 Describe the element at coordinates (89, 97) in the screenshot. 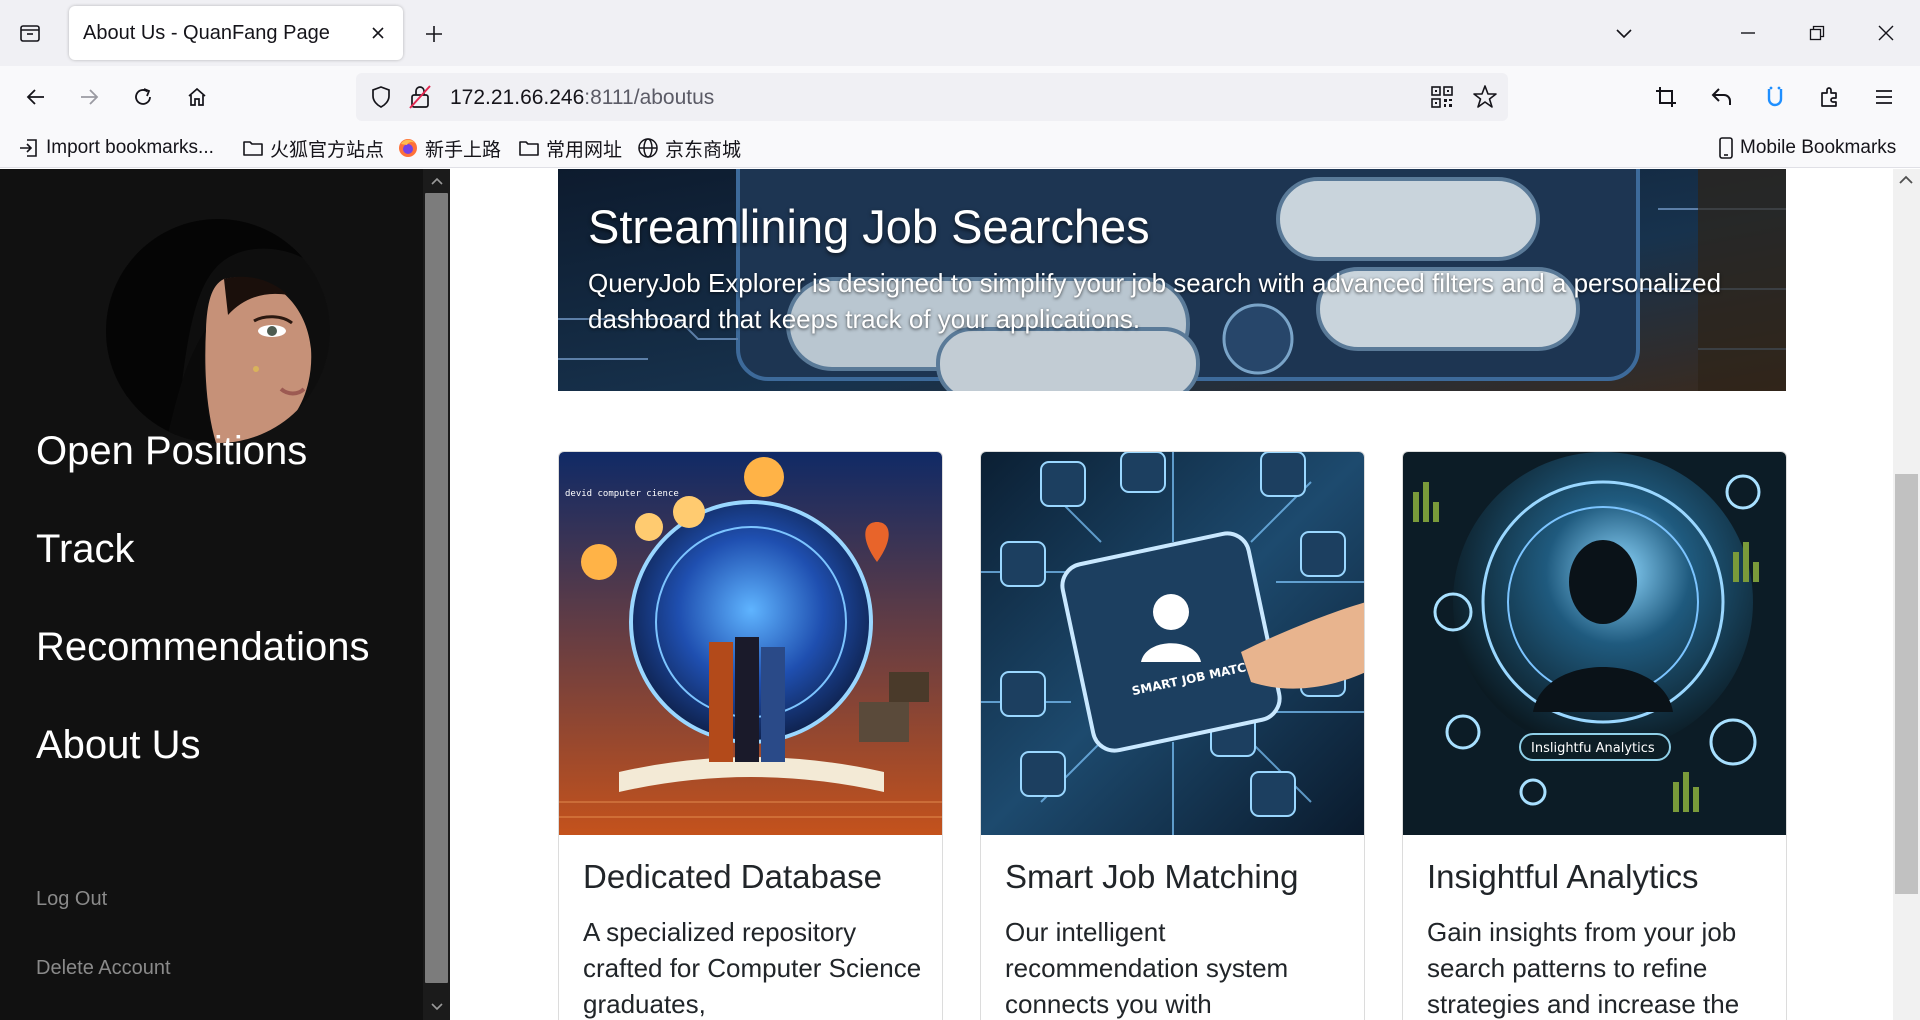

I see `forward-icon` at that location.